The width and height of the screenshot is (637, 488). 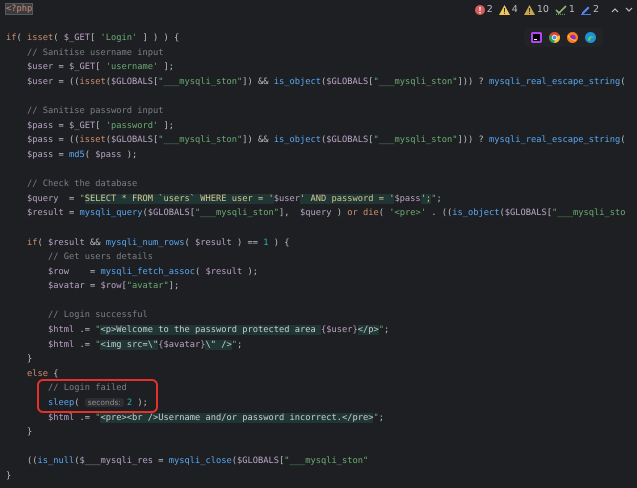 What do you see at coordinates (615, 9) in the screenshot?
I see `caret-up-icon` at bounding box center [615, 9].